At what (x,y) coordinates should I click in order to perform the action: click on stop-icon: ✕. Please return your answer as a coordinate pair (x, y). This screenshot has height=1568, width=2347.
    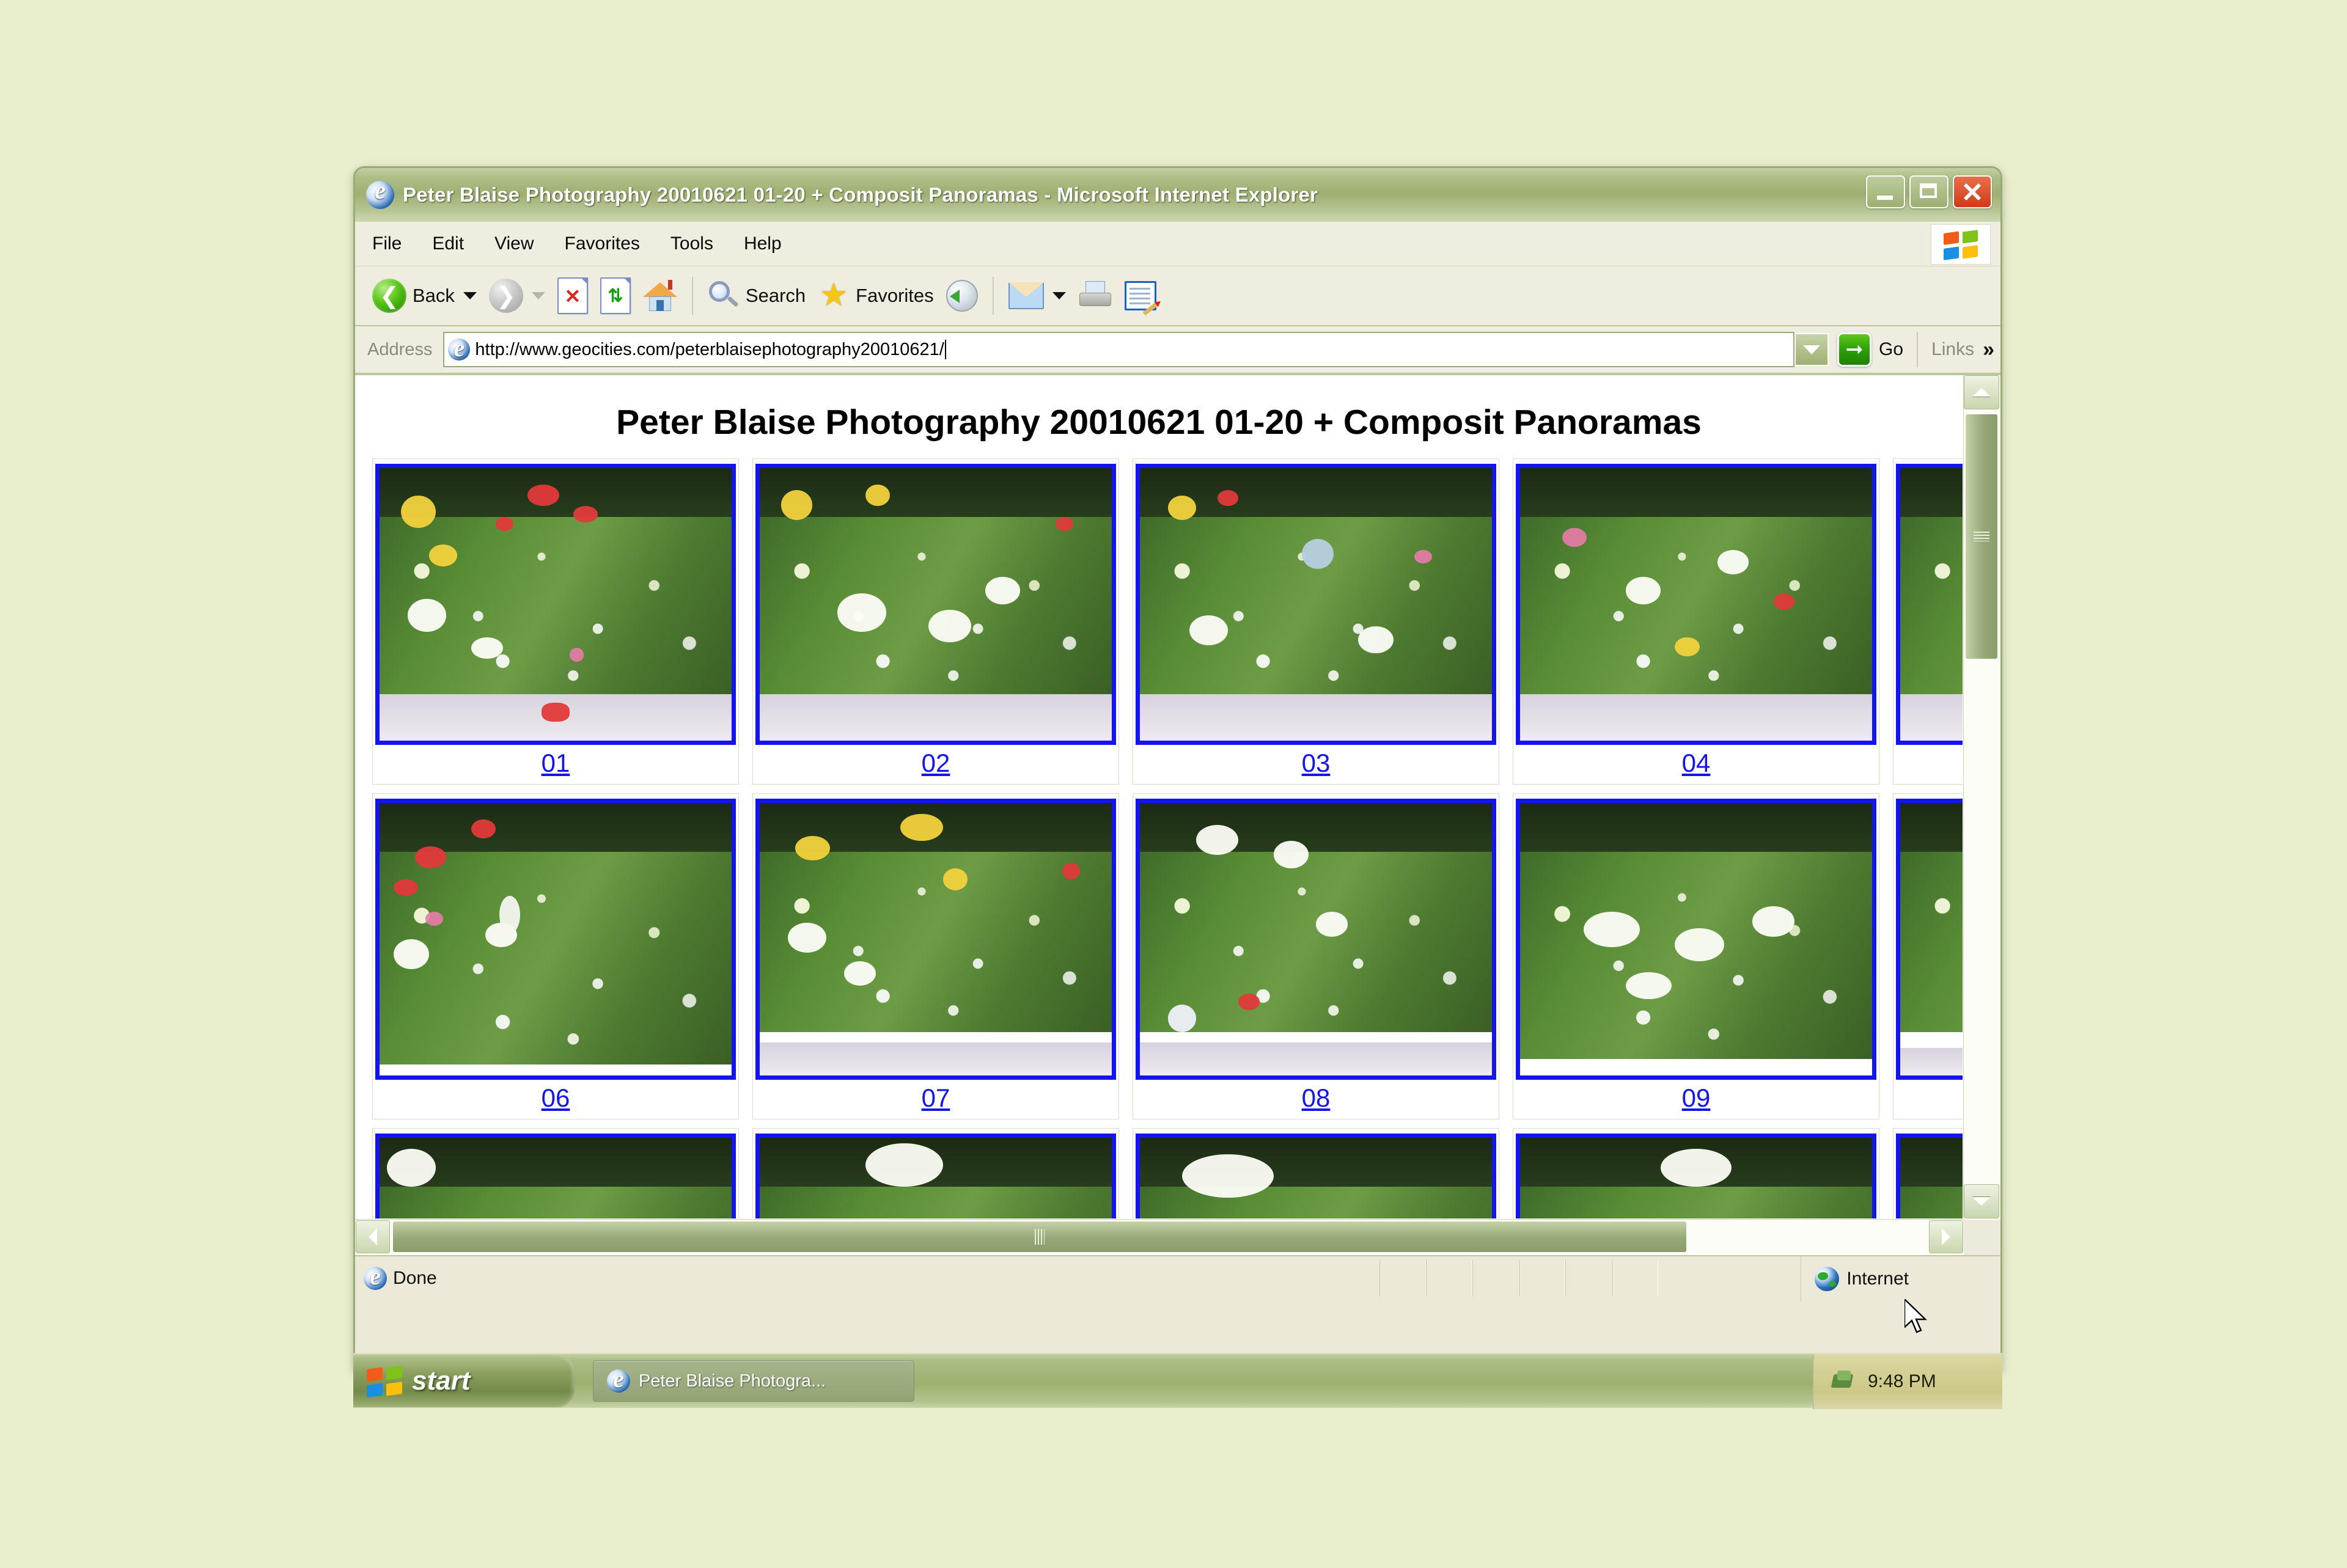
    Looking at the image, I should click on (573, 295).